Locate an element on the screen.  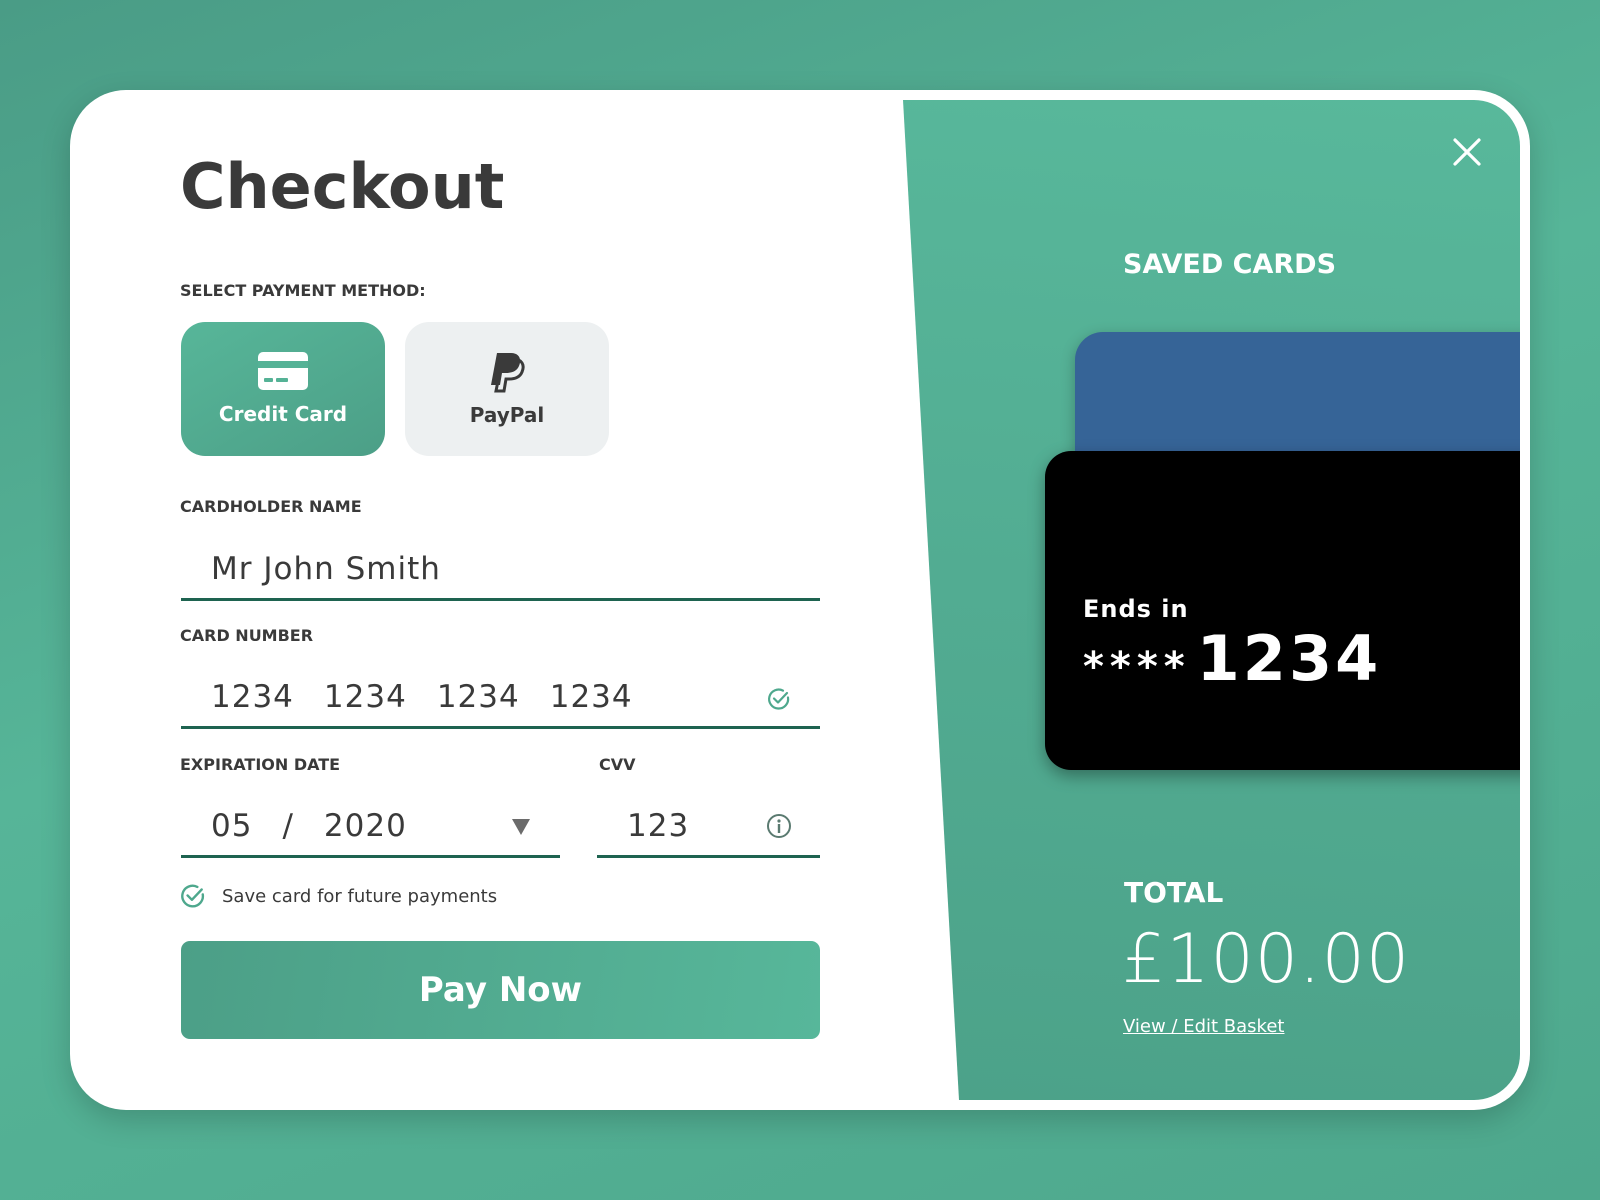
card-last4: 1234 is located at coordinates (1289, 658).